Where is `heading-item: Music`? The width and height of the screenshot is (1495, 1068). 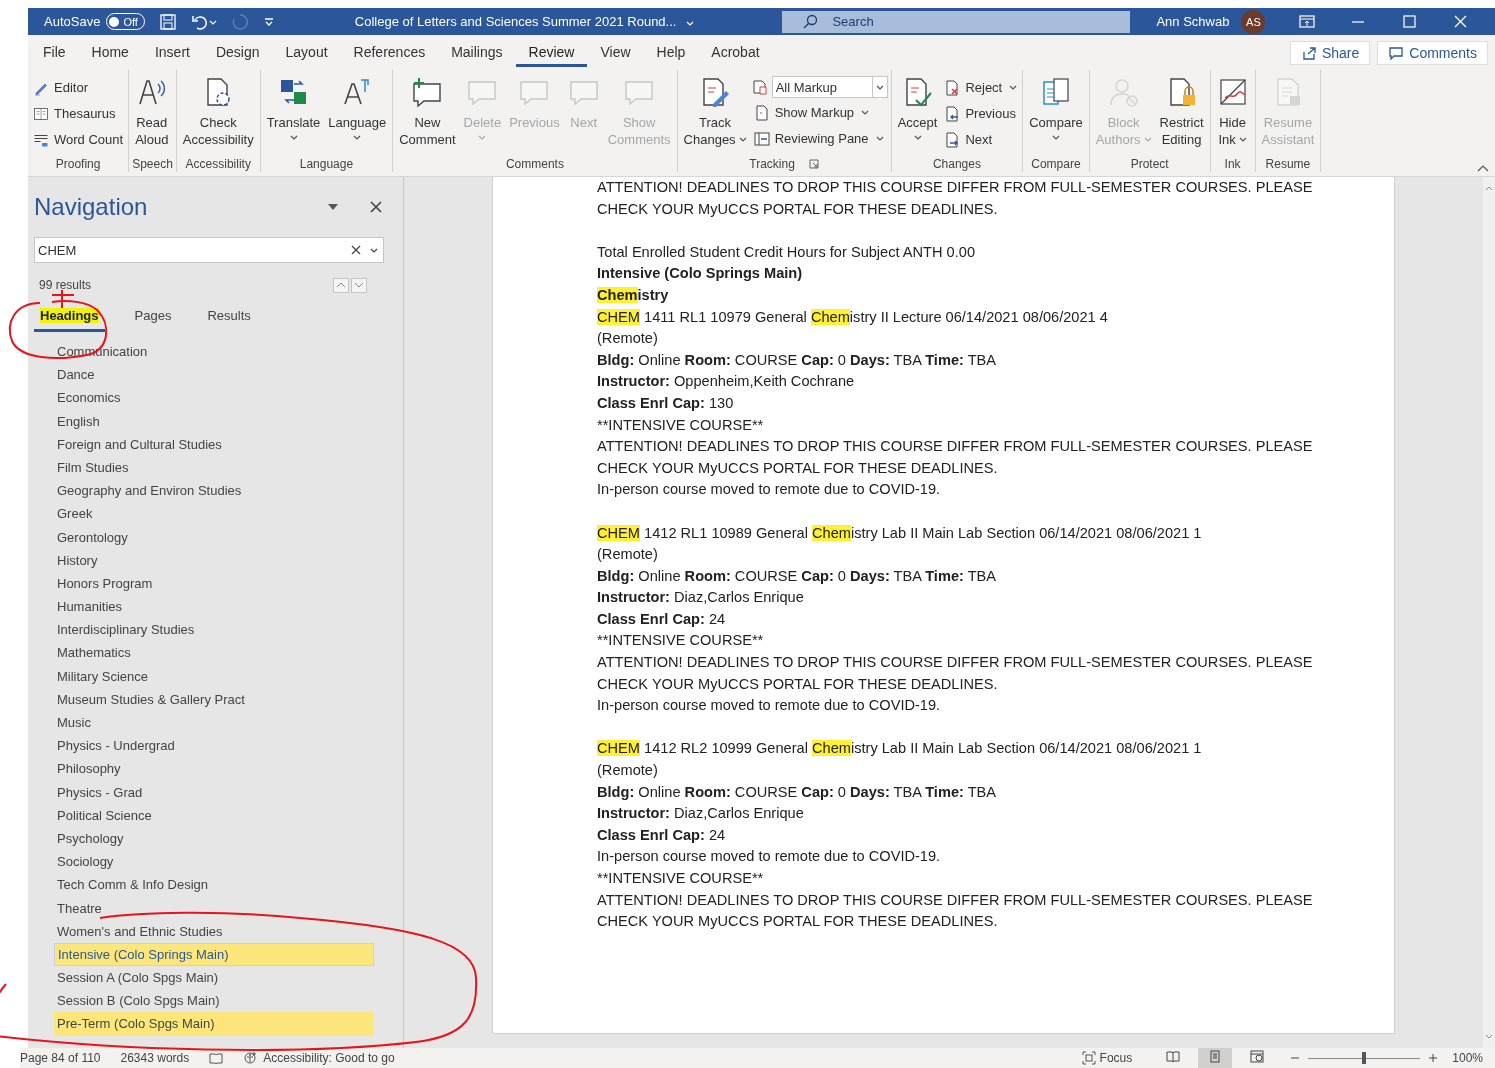 heading-item: Music is located at coordinates (214, 723).